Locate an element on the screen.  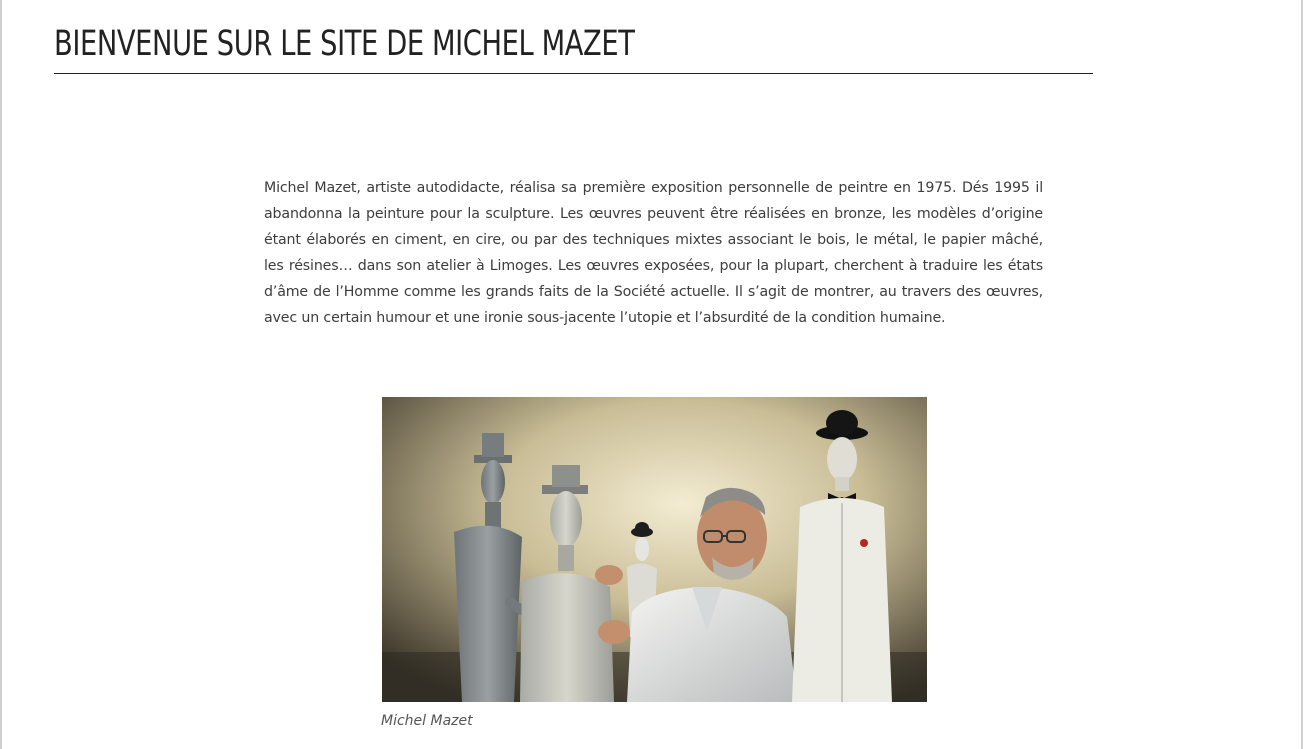
photo-caption: Michel Mazet is located at coordinates (427, 721).